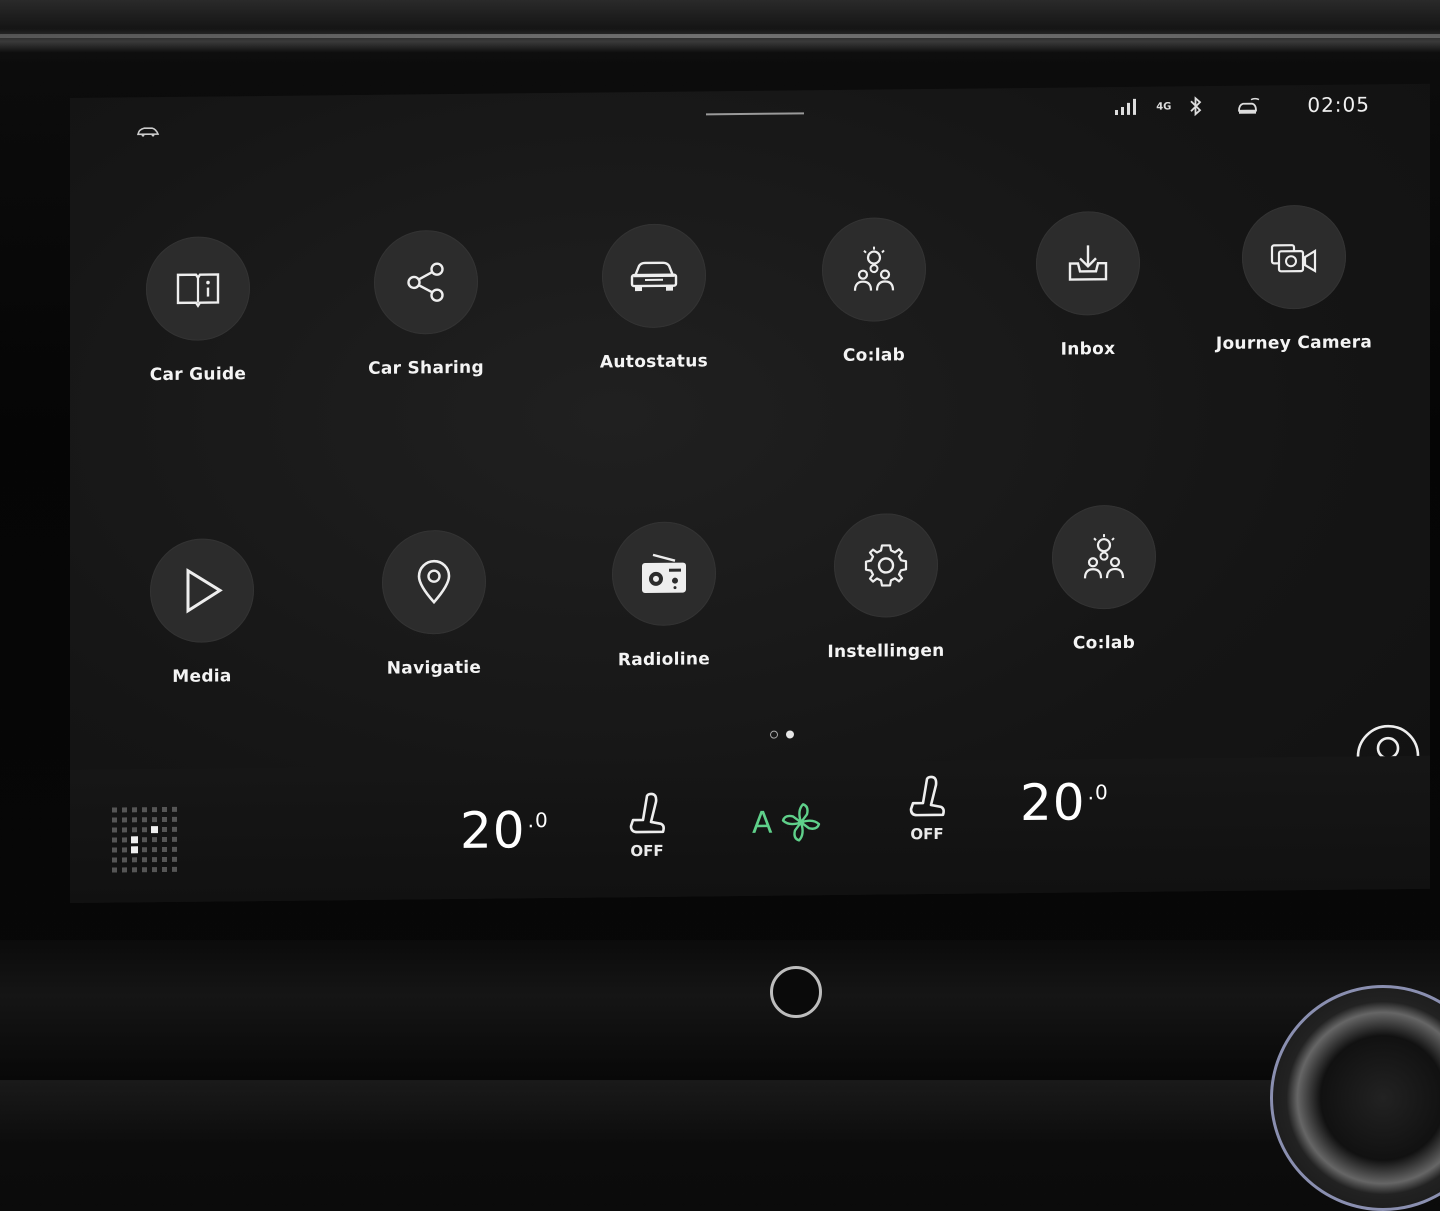  I want to click on page-indicator, so click(782, 734).